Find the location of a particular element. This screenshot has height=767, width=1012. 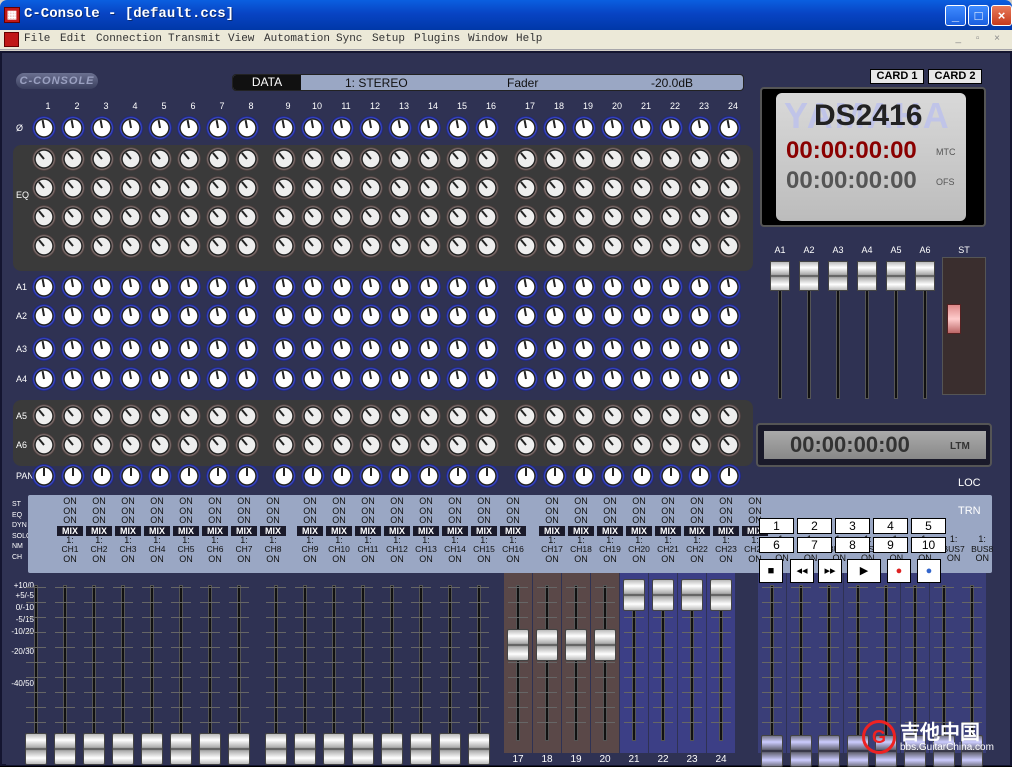

channel-strip: ON ON ON MIX 1: CH13 ON is located at coordinates (426, 530).